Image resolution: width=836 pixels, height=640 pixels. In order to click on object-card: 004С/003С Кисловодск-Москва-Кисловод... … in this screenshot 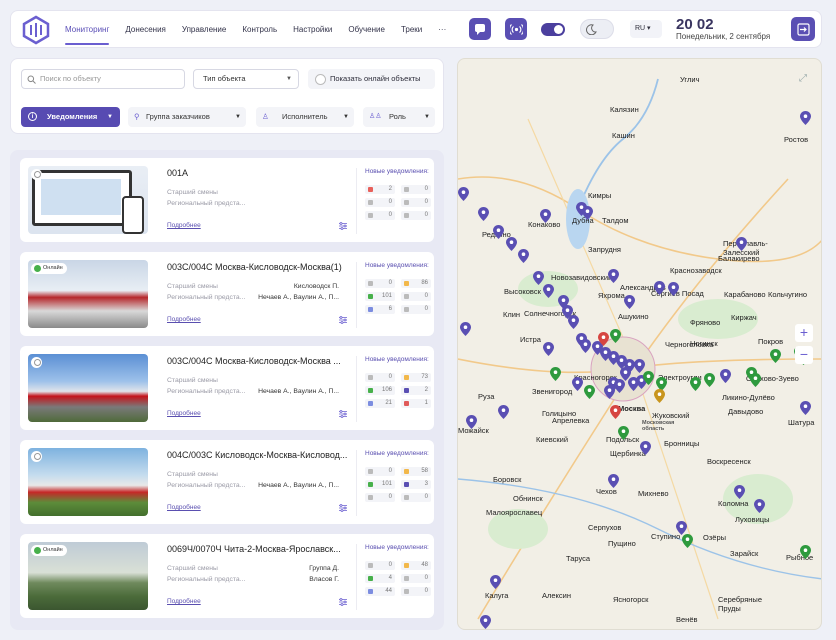, I will do `click(227, 482)`.